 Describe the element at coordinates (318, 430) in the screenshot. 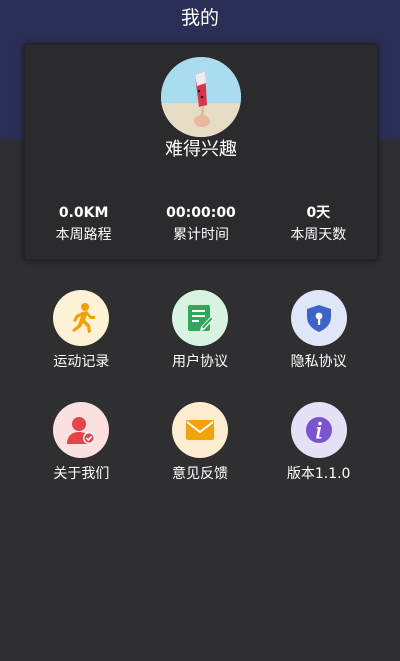

I see `info-icon` at that location.